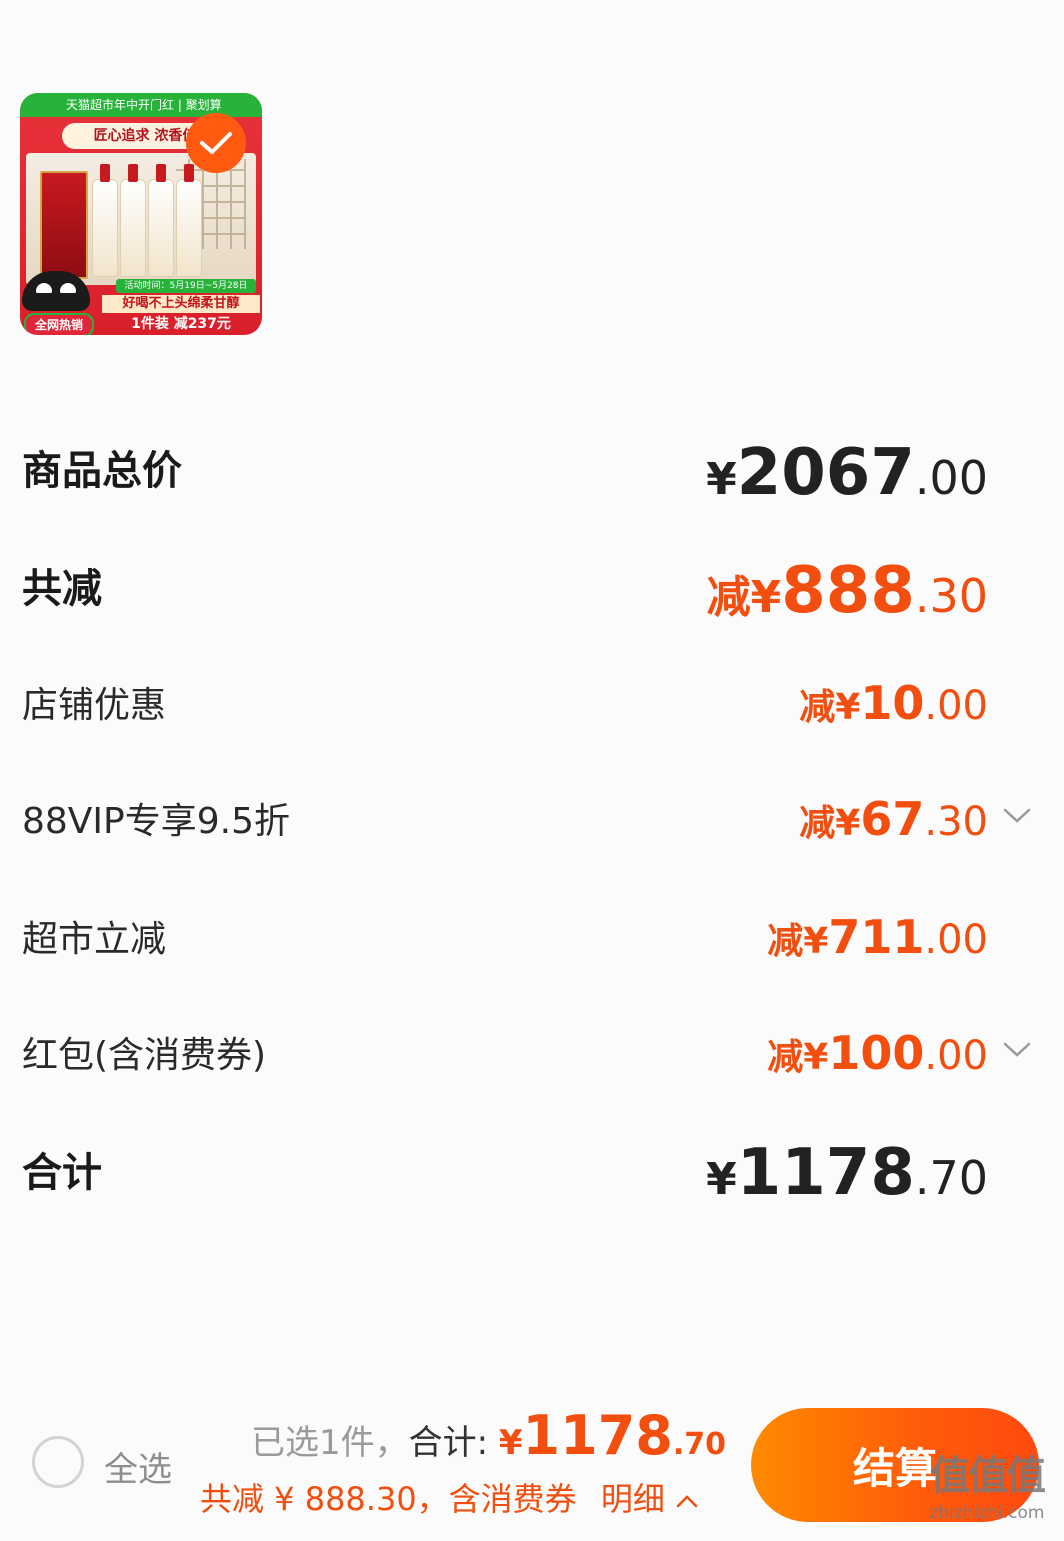 The height and width of the screenshot is (1541, 1064). I want to click on selected-summary: 已选1件，合计: ¥1178.70, so click(488, 1435).